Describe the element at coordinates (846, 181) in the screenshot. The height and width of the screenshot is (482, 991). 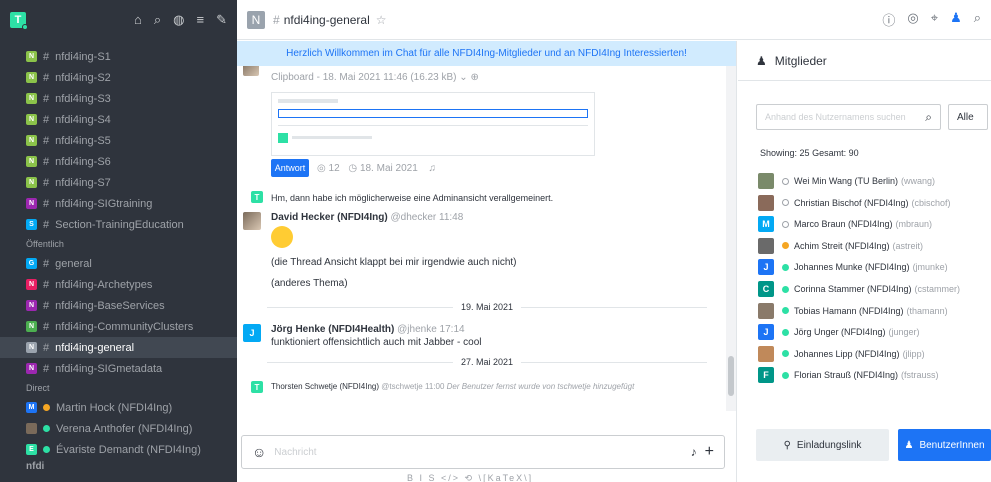
I see `member-name: Wei Min Wang (TU Berlin)` at that location.